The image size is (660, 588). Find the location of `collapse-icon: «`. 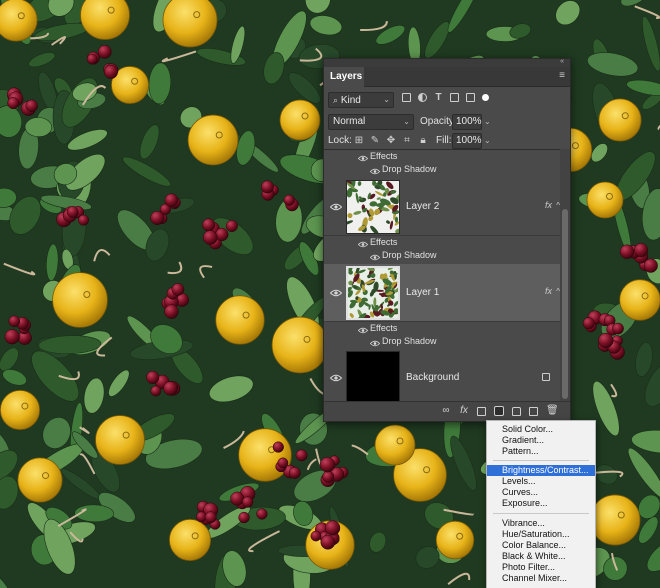

collapse-icon: « is located at coordinates (562, 61).